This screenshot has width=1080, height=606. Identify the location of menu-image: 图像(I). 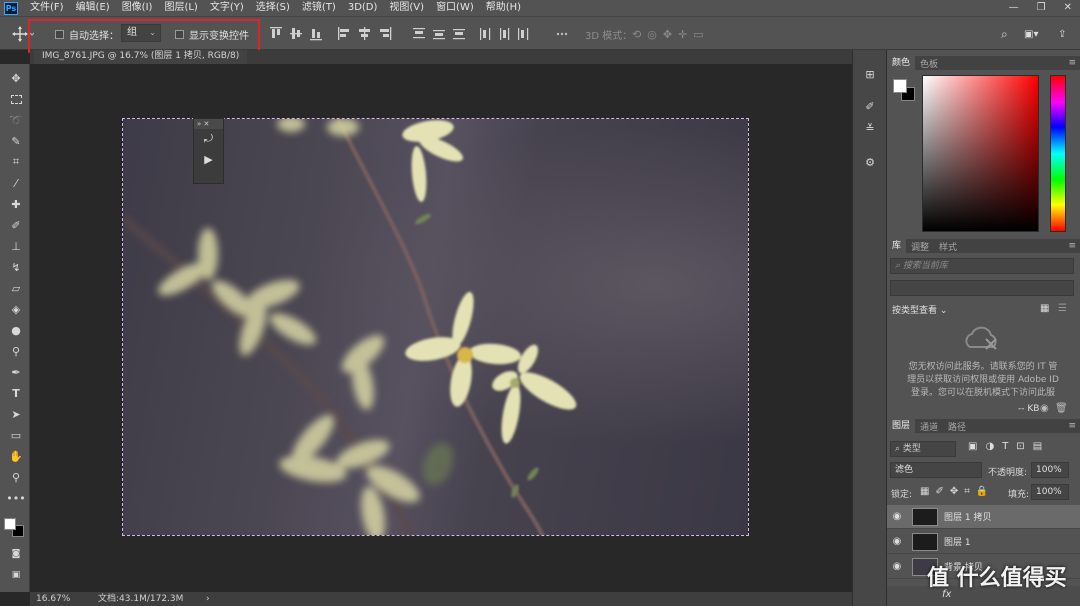
(137, 8).